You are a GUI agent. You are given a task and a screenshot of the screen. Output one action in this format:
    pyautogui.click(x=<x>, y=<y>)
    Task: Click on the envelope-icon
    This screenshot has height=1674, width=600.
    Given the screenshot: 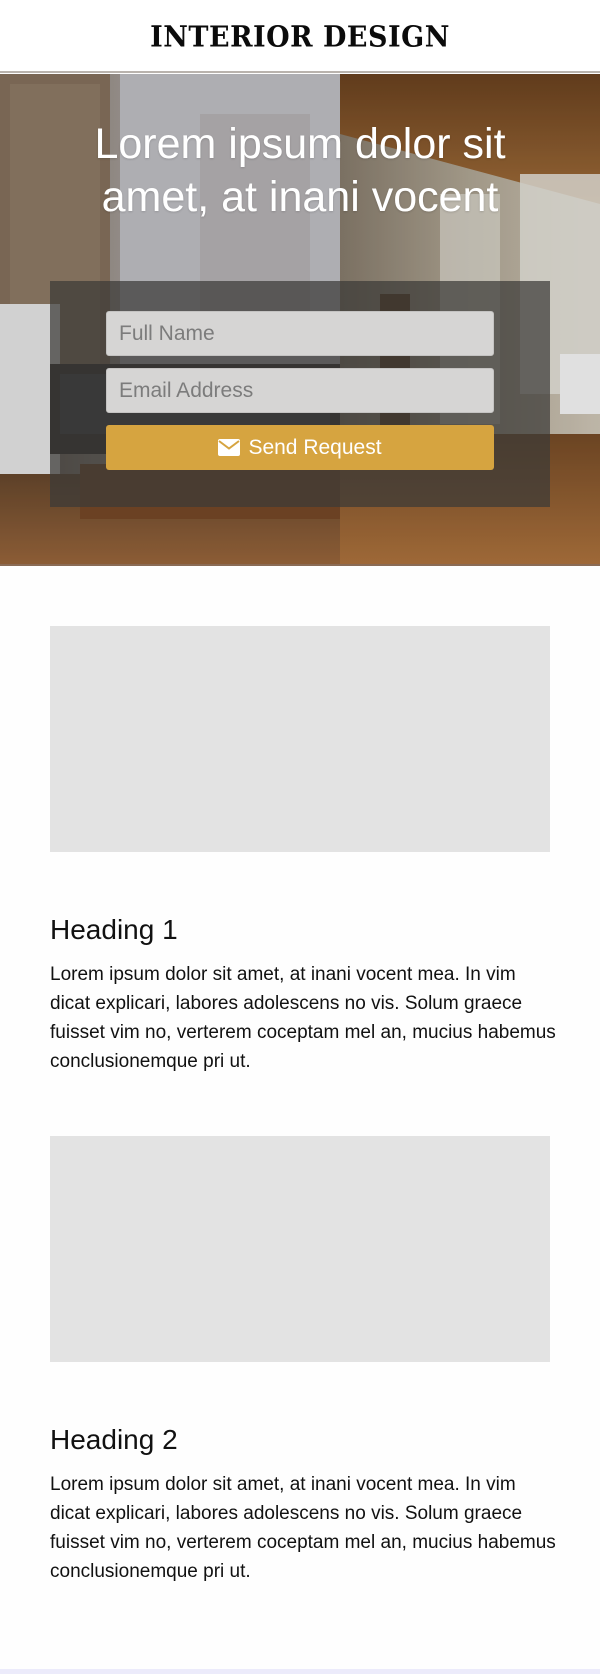 What is the action you would take?
    pyautogui.click(x=229, y=447)
    